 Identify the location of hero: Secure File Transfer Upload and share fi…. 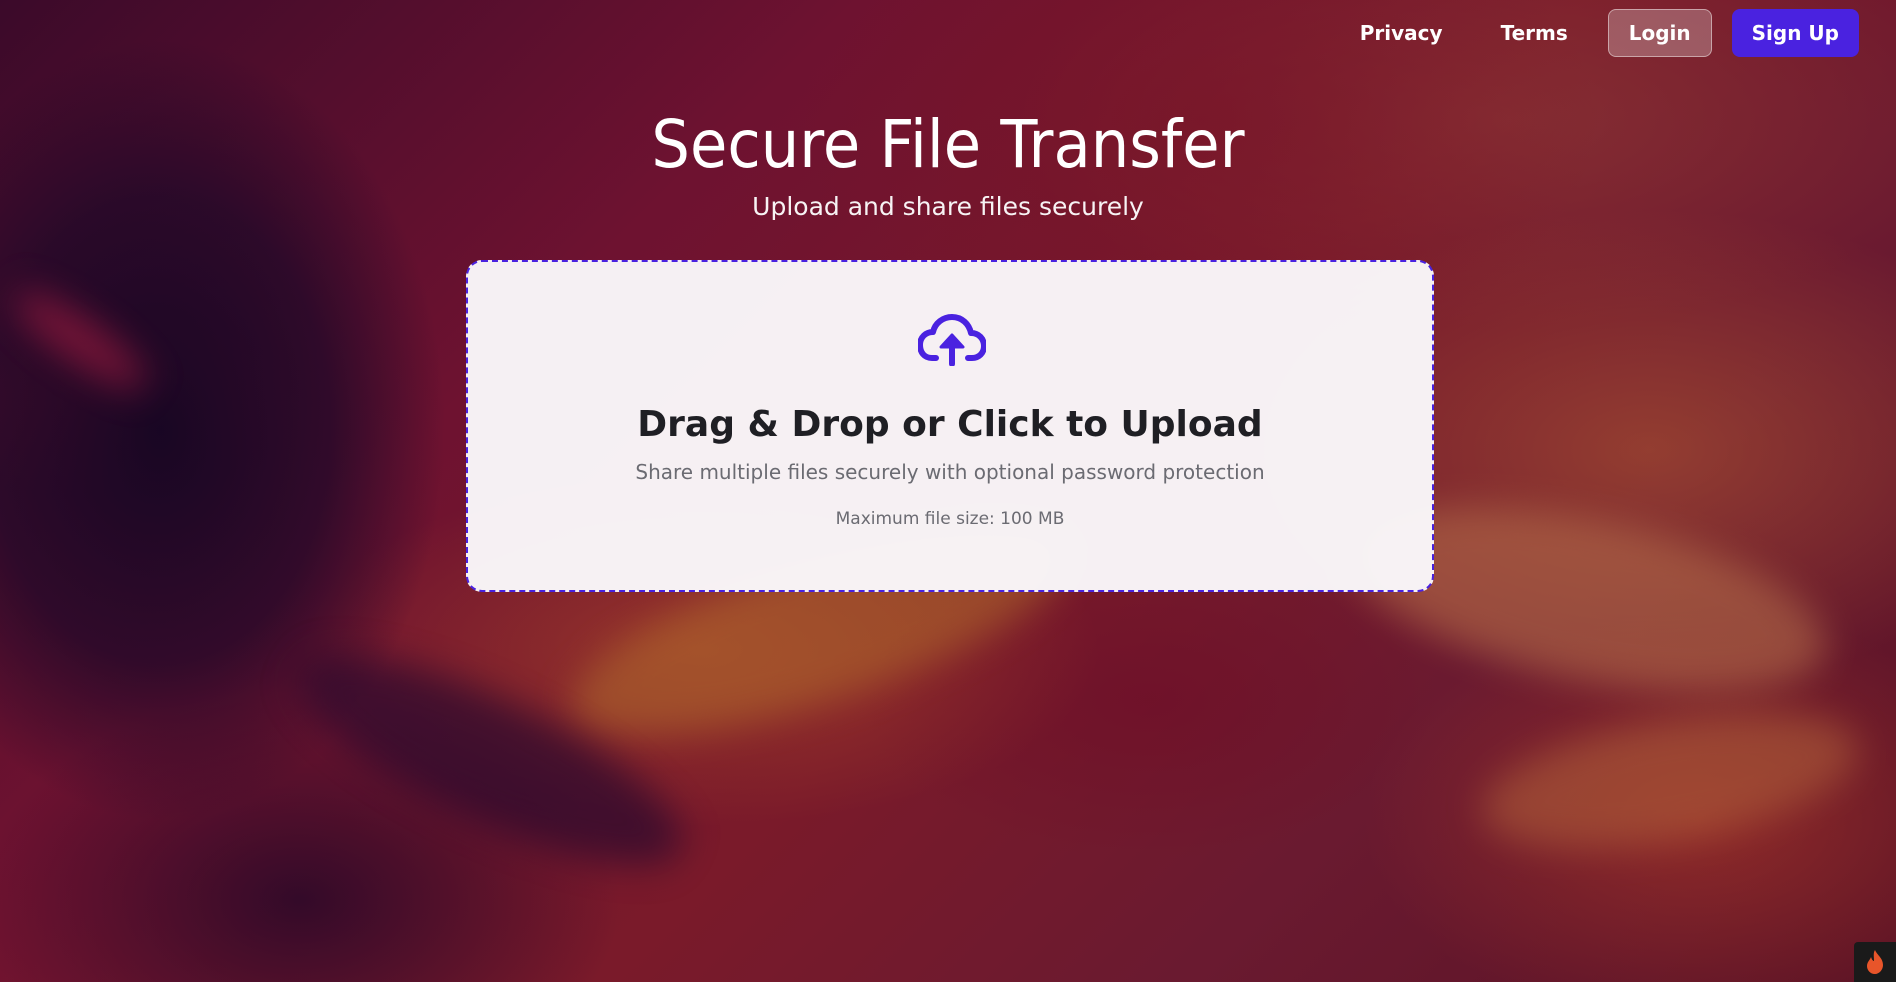
(948, 162).